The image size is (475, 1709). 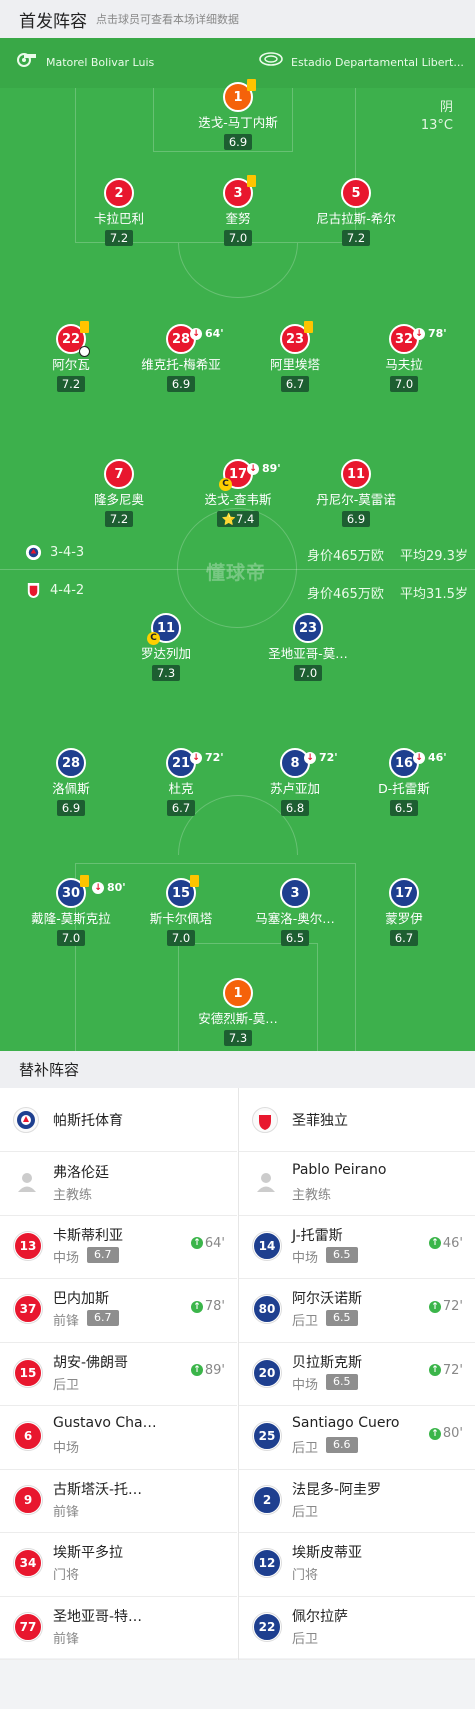 What do you see at coordinates (84, 351) in the screenshot?
I see `goal-ball-icon` at bounding box center [84, 351].